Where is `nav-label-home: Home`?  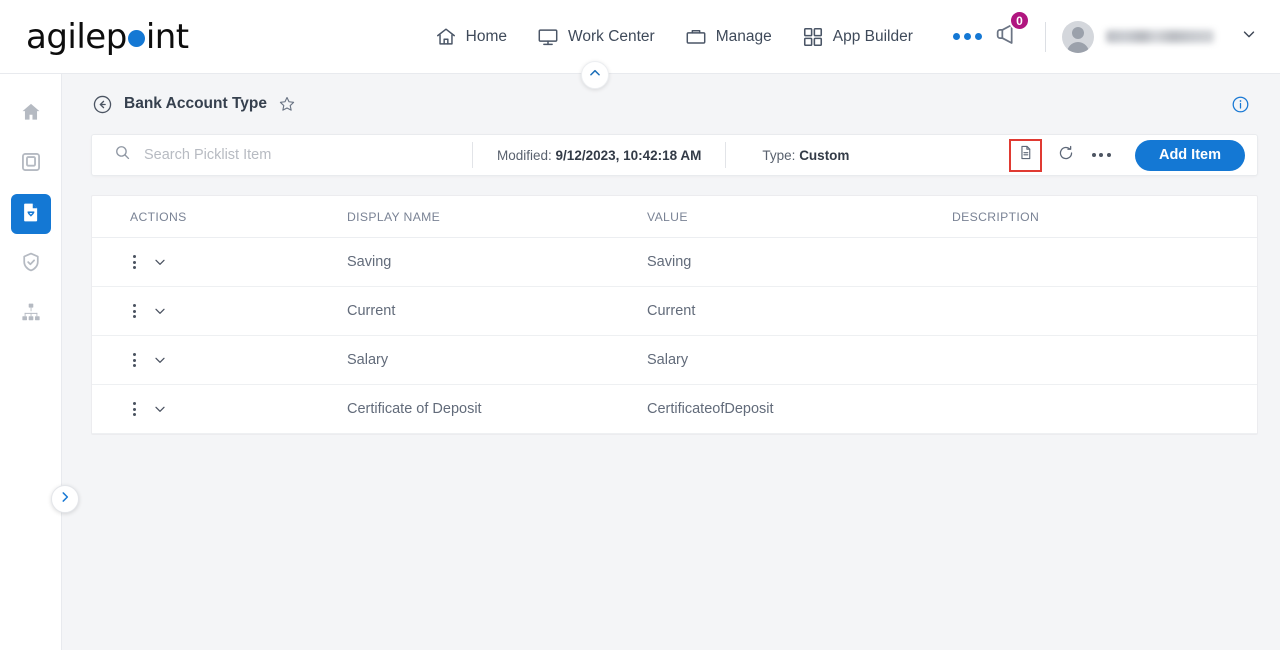 nav-label-home: Home is located at coordinates (486, 36).